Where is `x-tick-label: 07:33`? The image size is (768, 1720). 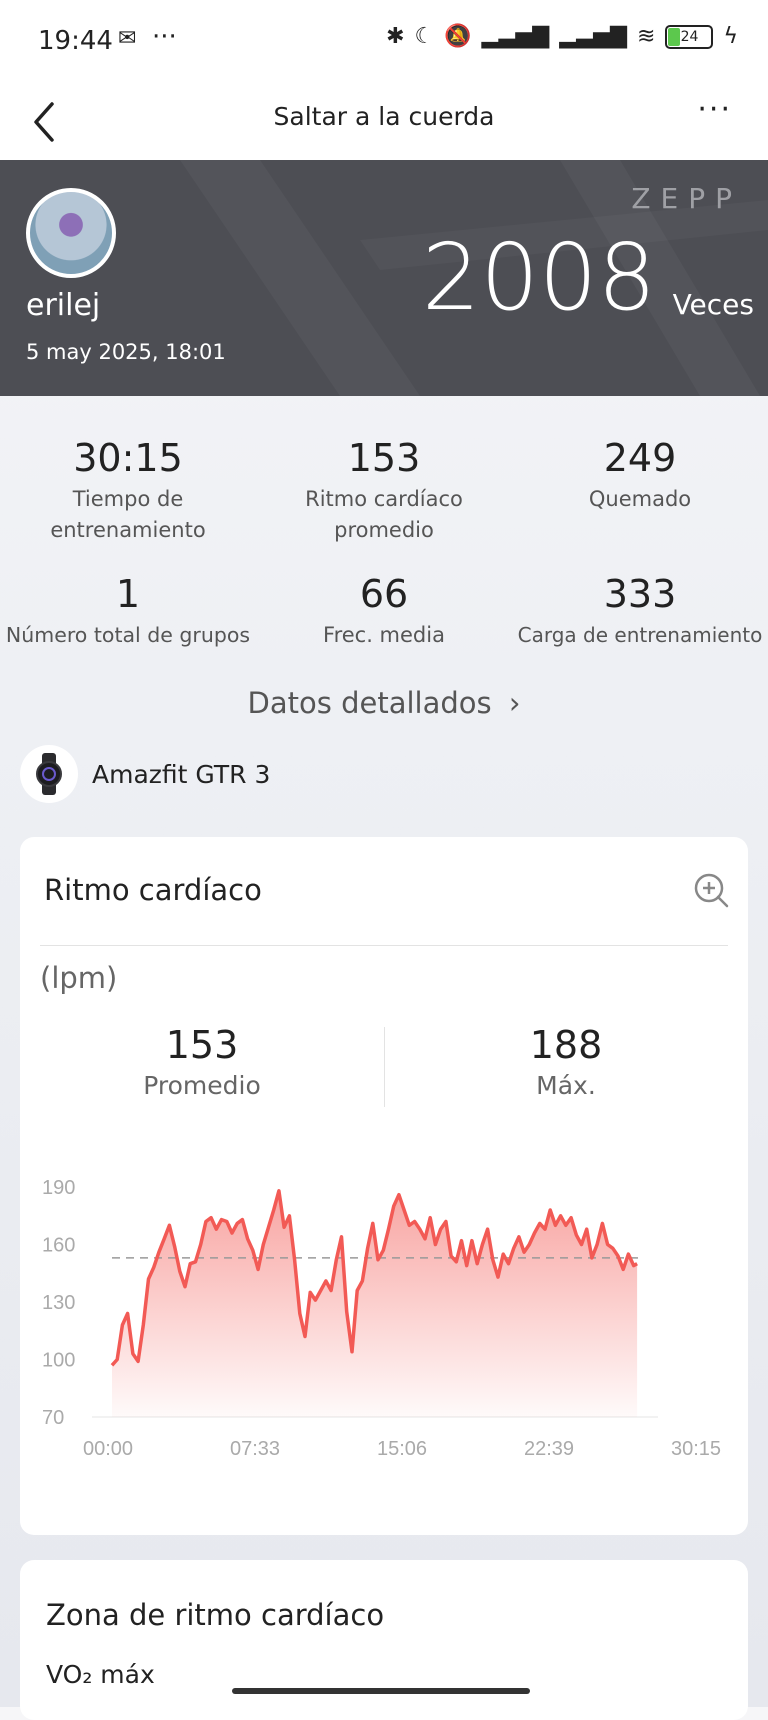
x-tick-label: 07:33 is located at coordinates (255, 1449).